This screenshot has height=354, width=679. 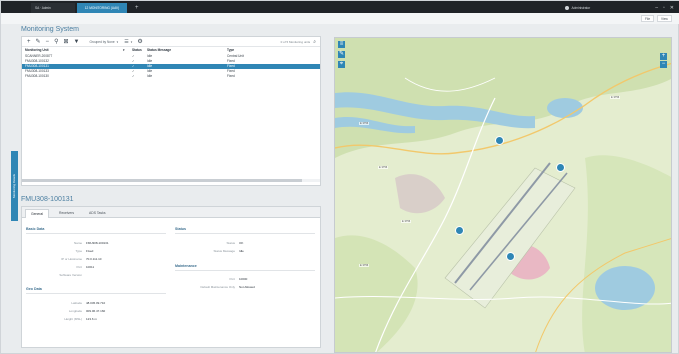 What do you see at coordinates (77, 42) in the screenshot?
I see `filter-icon: ▼` at bounding box center [77, 42].